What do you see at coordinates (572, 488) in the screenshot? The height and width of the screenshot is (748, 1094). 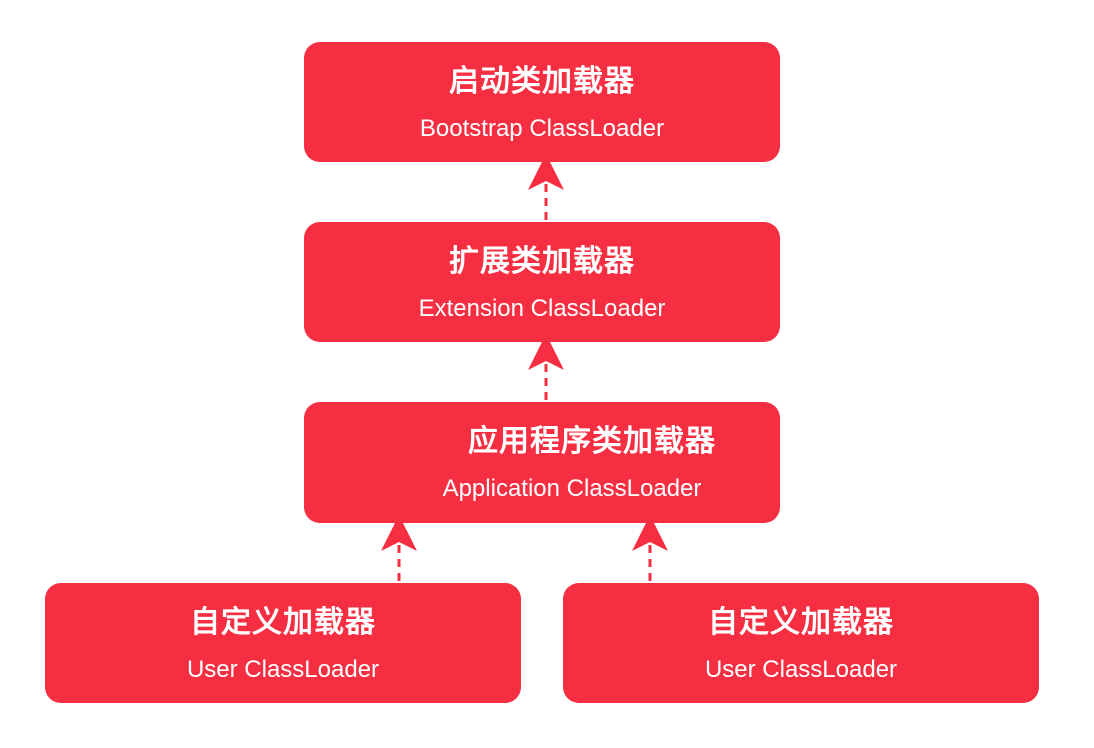 I see `application-classloader-subtitle: Application ClassLoader` at bounding box center [572, 488].